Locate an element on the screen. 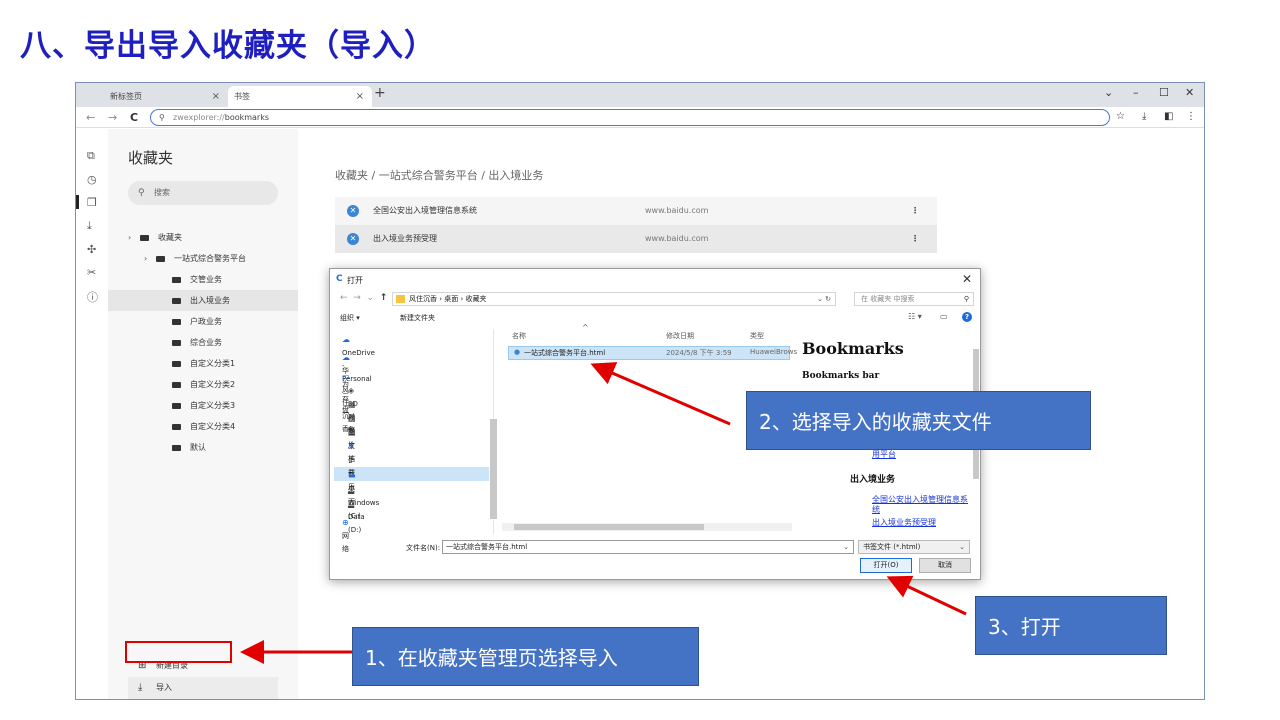 The height and width of the screenshot is (720, 1280). chevron-down-icon: ⌄ ↻ is located at coordinates (824, 299).